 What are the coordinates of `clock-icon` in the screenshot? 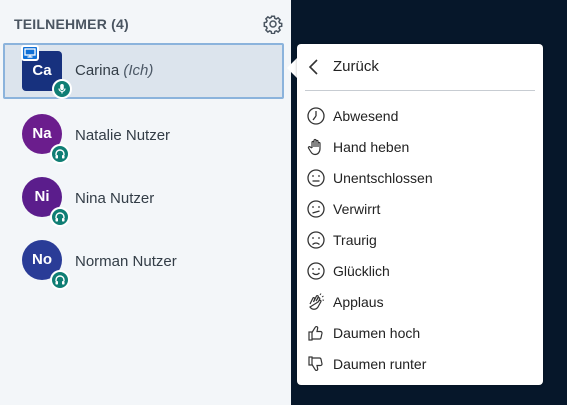 It's located at (316, 116).